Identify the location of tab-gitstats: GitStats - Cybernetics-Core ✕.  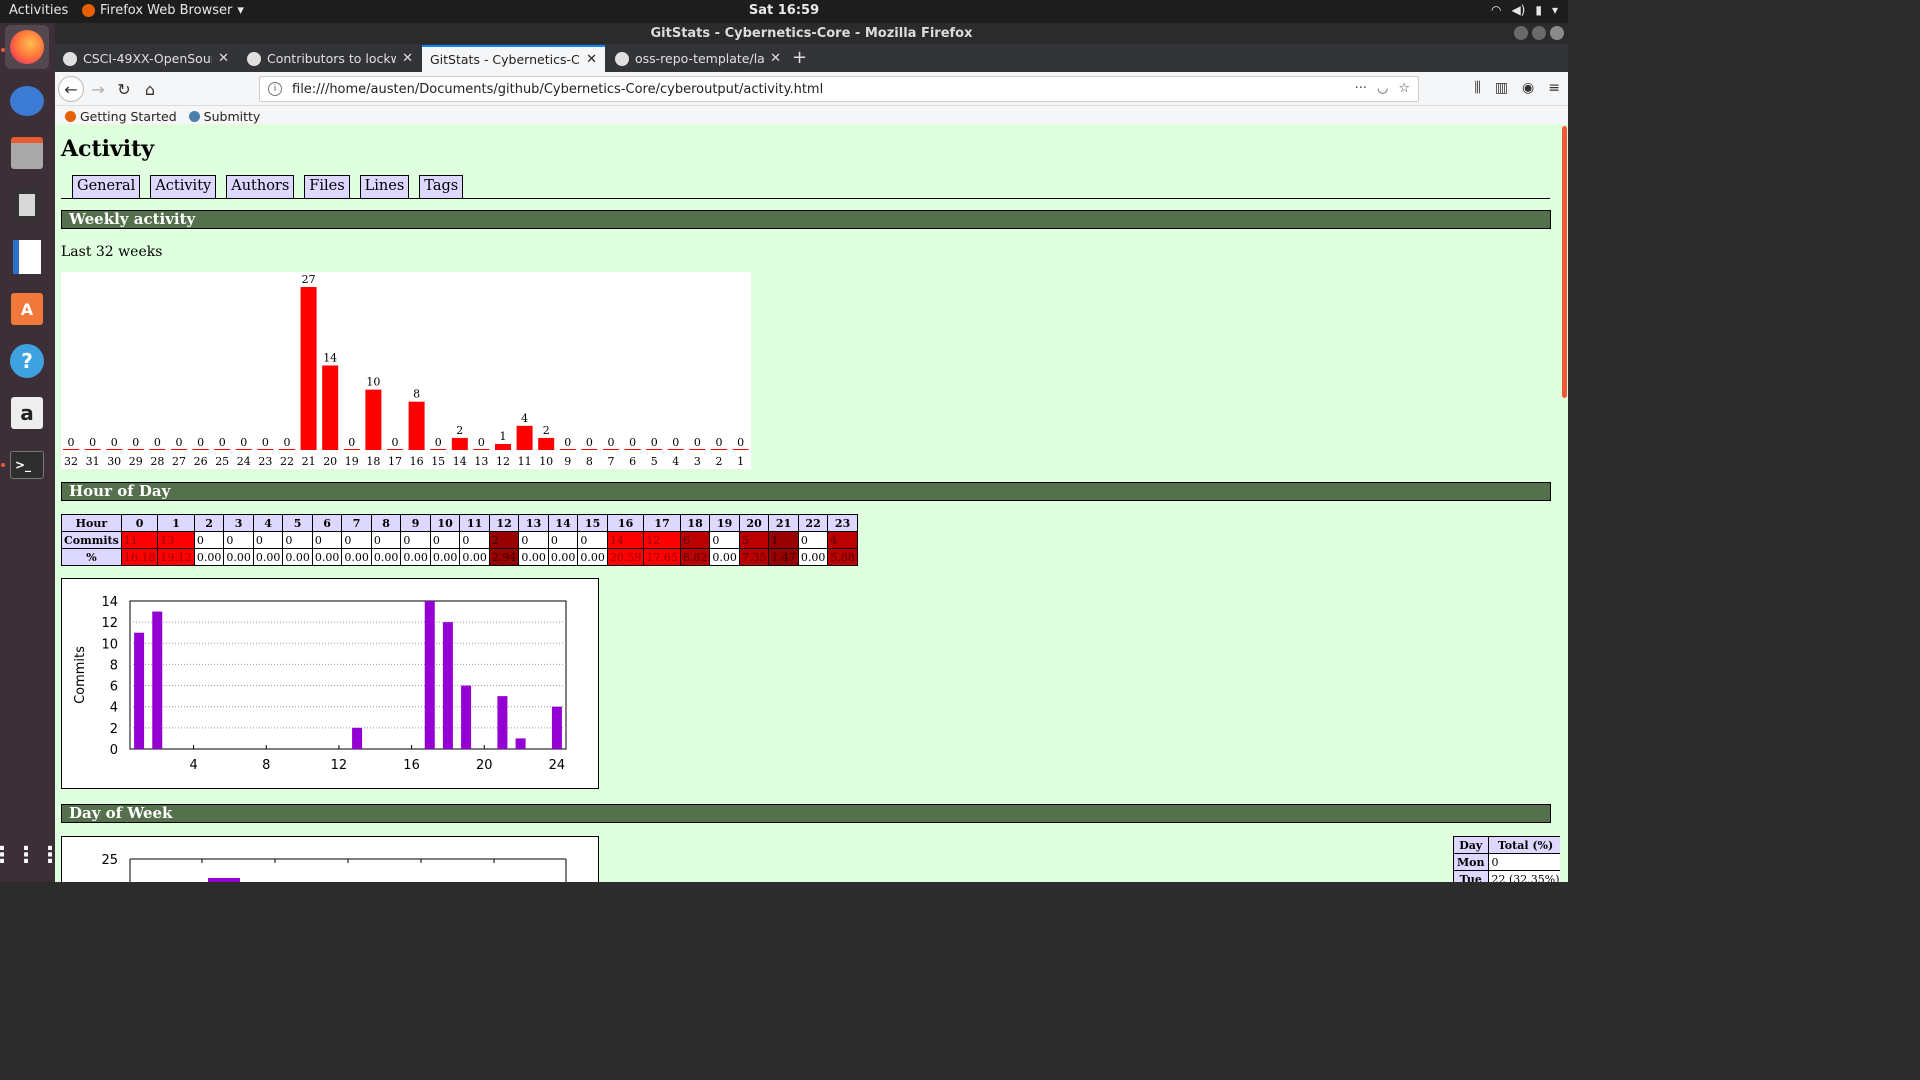
(513, 58).